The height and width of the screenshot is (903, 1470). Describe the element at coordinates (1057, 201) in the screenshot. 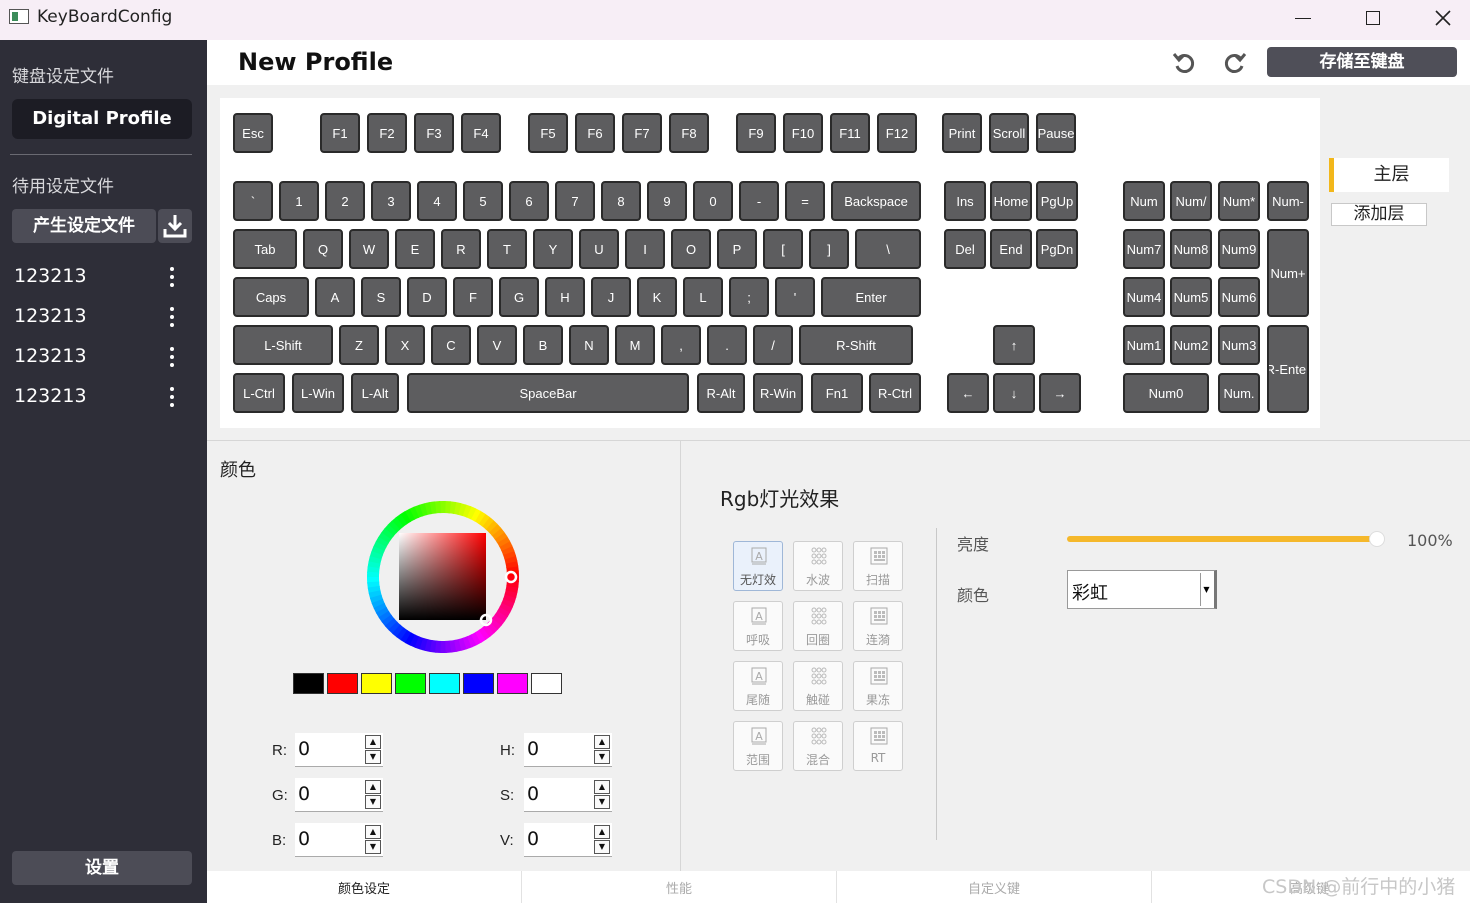

I see `key: PgUp` at that location.